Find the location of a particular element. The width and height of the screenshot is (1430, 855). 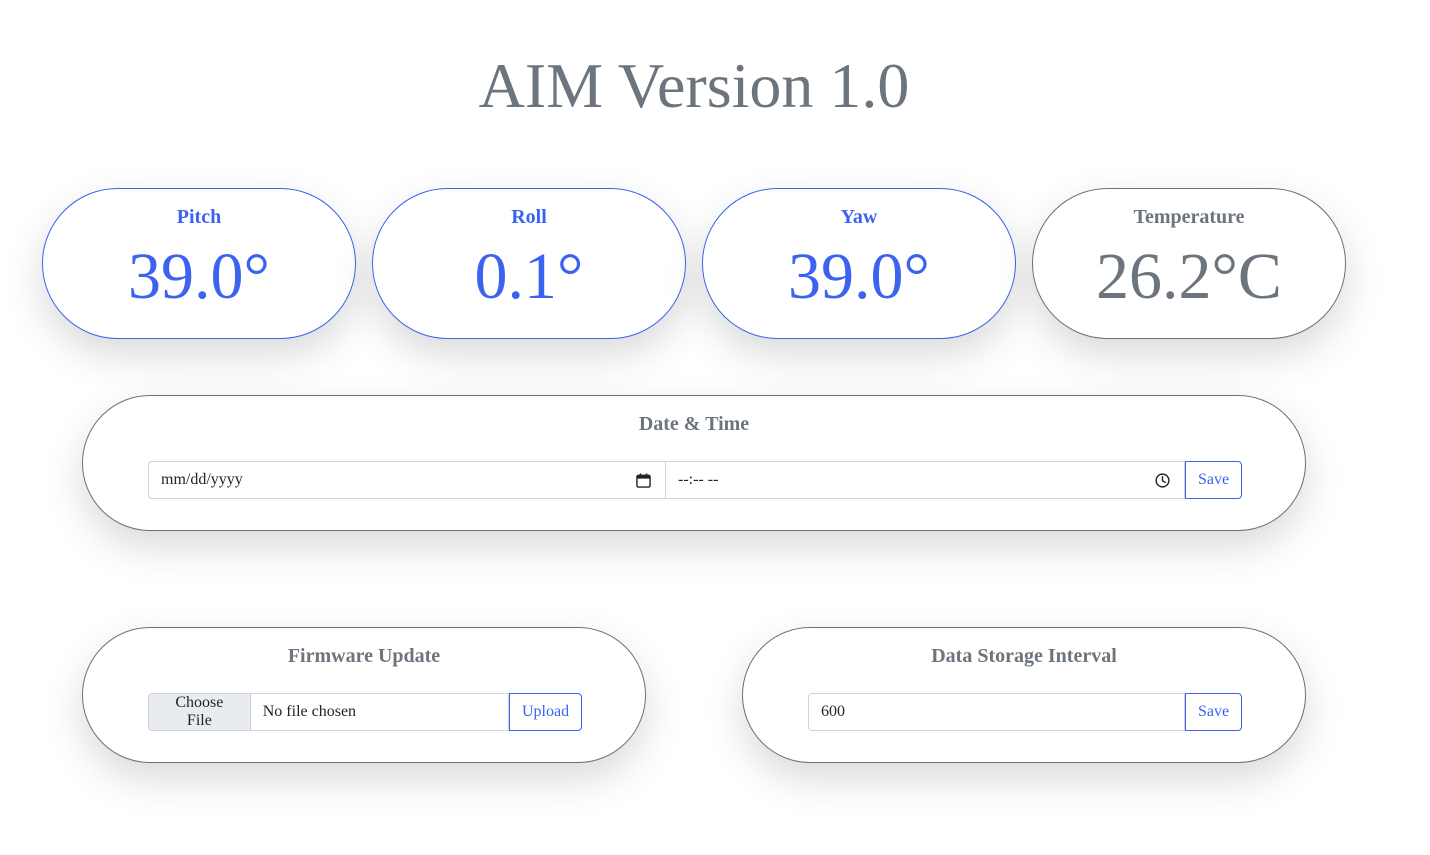

datetime-card: Date & Time mm/dd/yyyy --:-- -- Save is located at coordinates (694, 463).